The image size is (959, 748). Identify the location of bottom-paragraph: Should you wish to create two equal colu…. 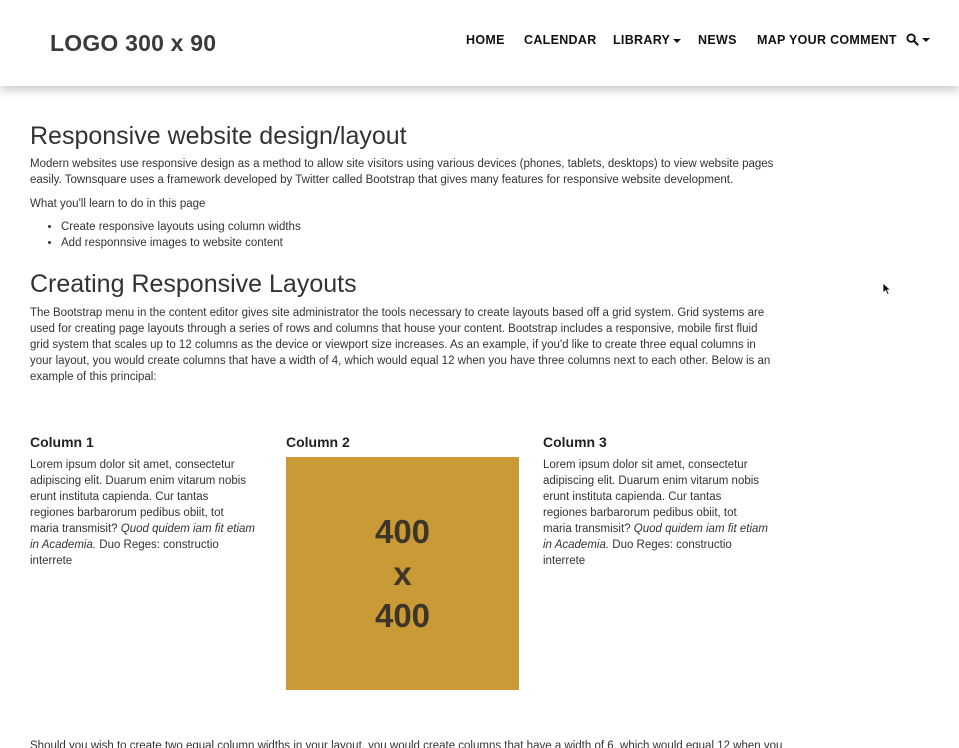
(406, 744).